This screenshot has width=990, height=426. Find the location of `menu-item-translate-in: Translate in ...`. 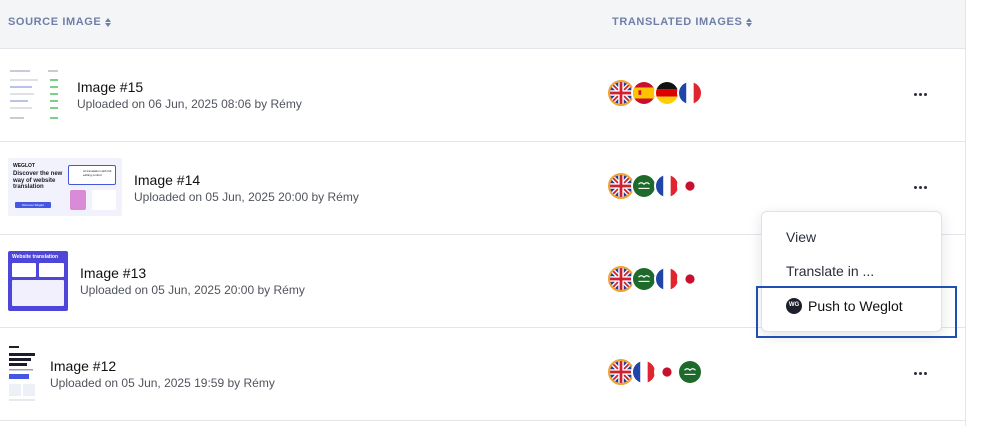

menu-item-translate-in: Translate in ... is located at coordinates (830, 271).